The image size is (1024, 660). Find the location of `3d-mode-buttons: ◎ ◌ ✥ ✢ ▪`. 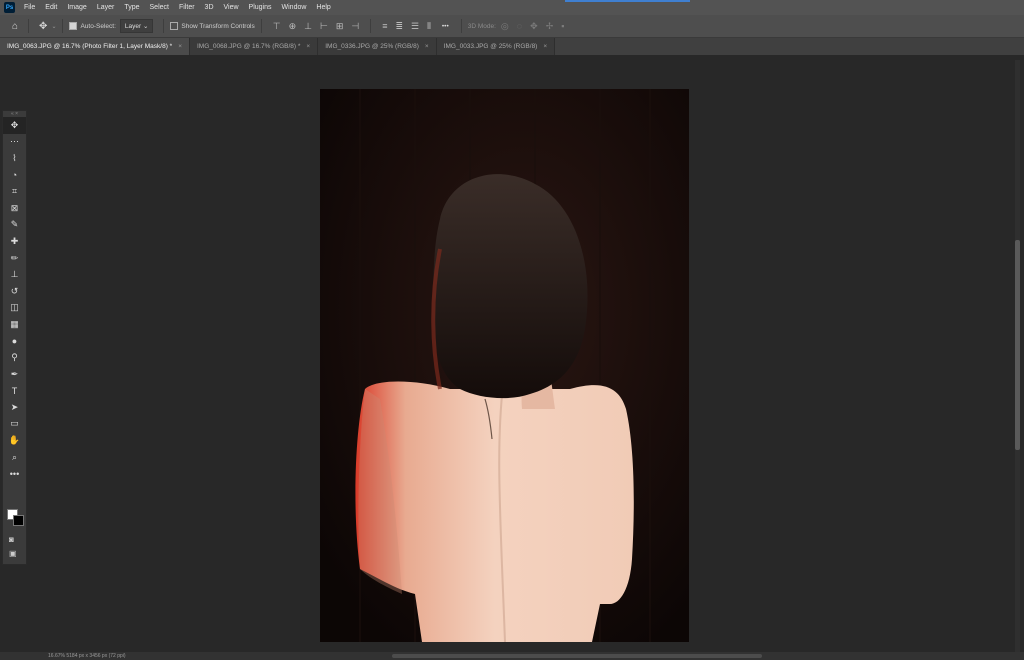

3d-mode-buttons: ◎ ◌ ✥ ✢ ▪ is located at coordinates (533, 26).